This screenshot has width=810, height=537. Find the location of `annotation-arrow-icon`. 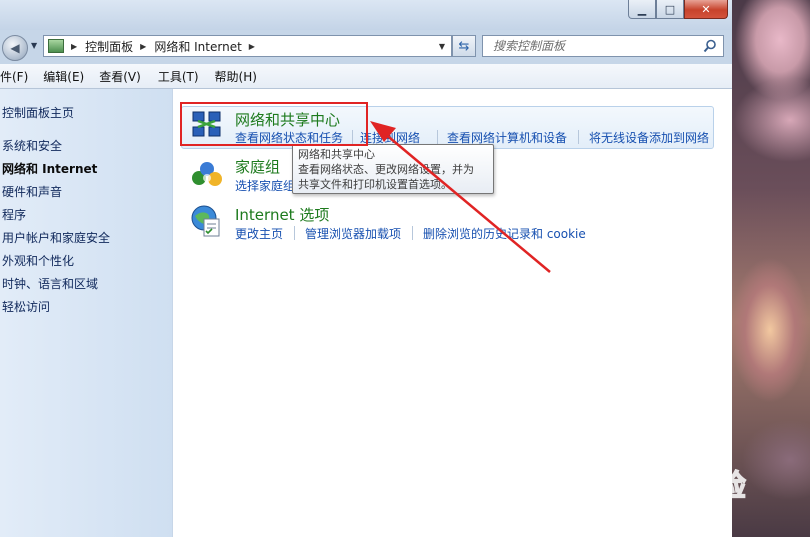

annotation-arrow-icon is located at coordinates (460, 197).